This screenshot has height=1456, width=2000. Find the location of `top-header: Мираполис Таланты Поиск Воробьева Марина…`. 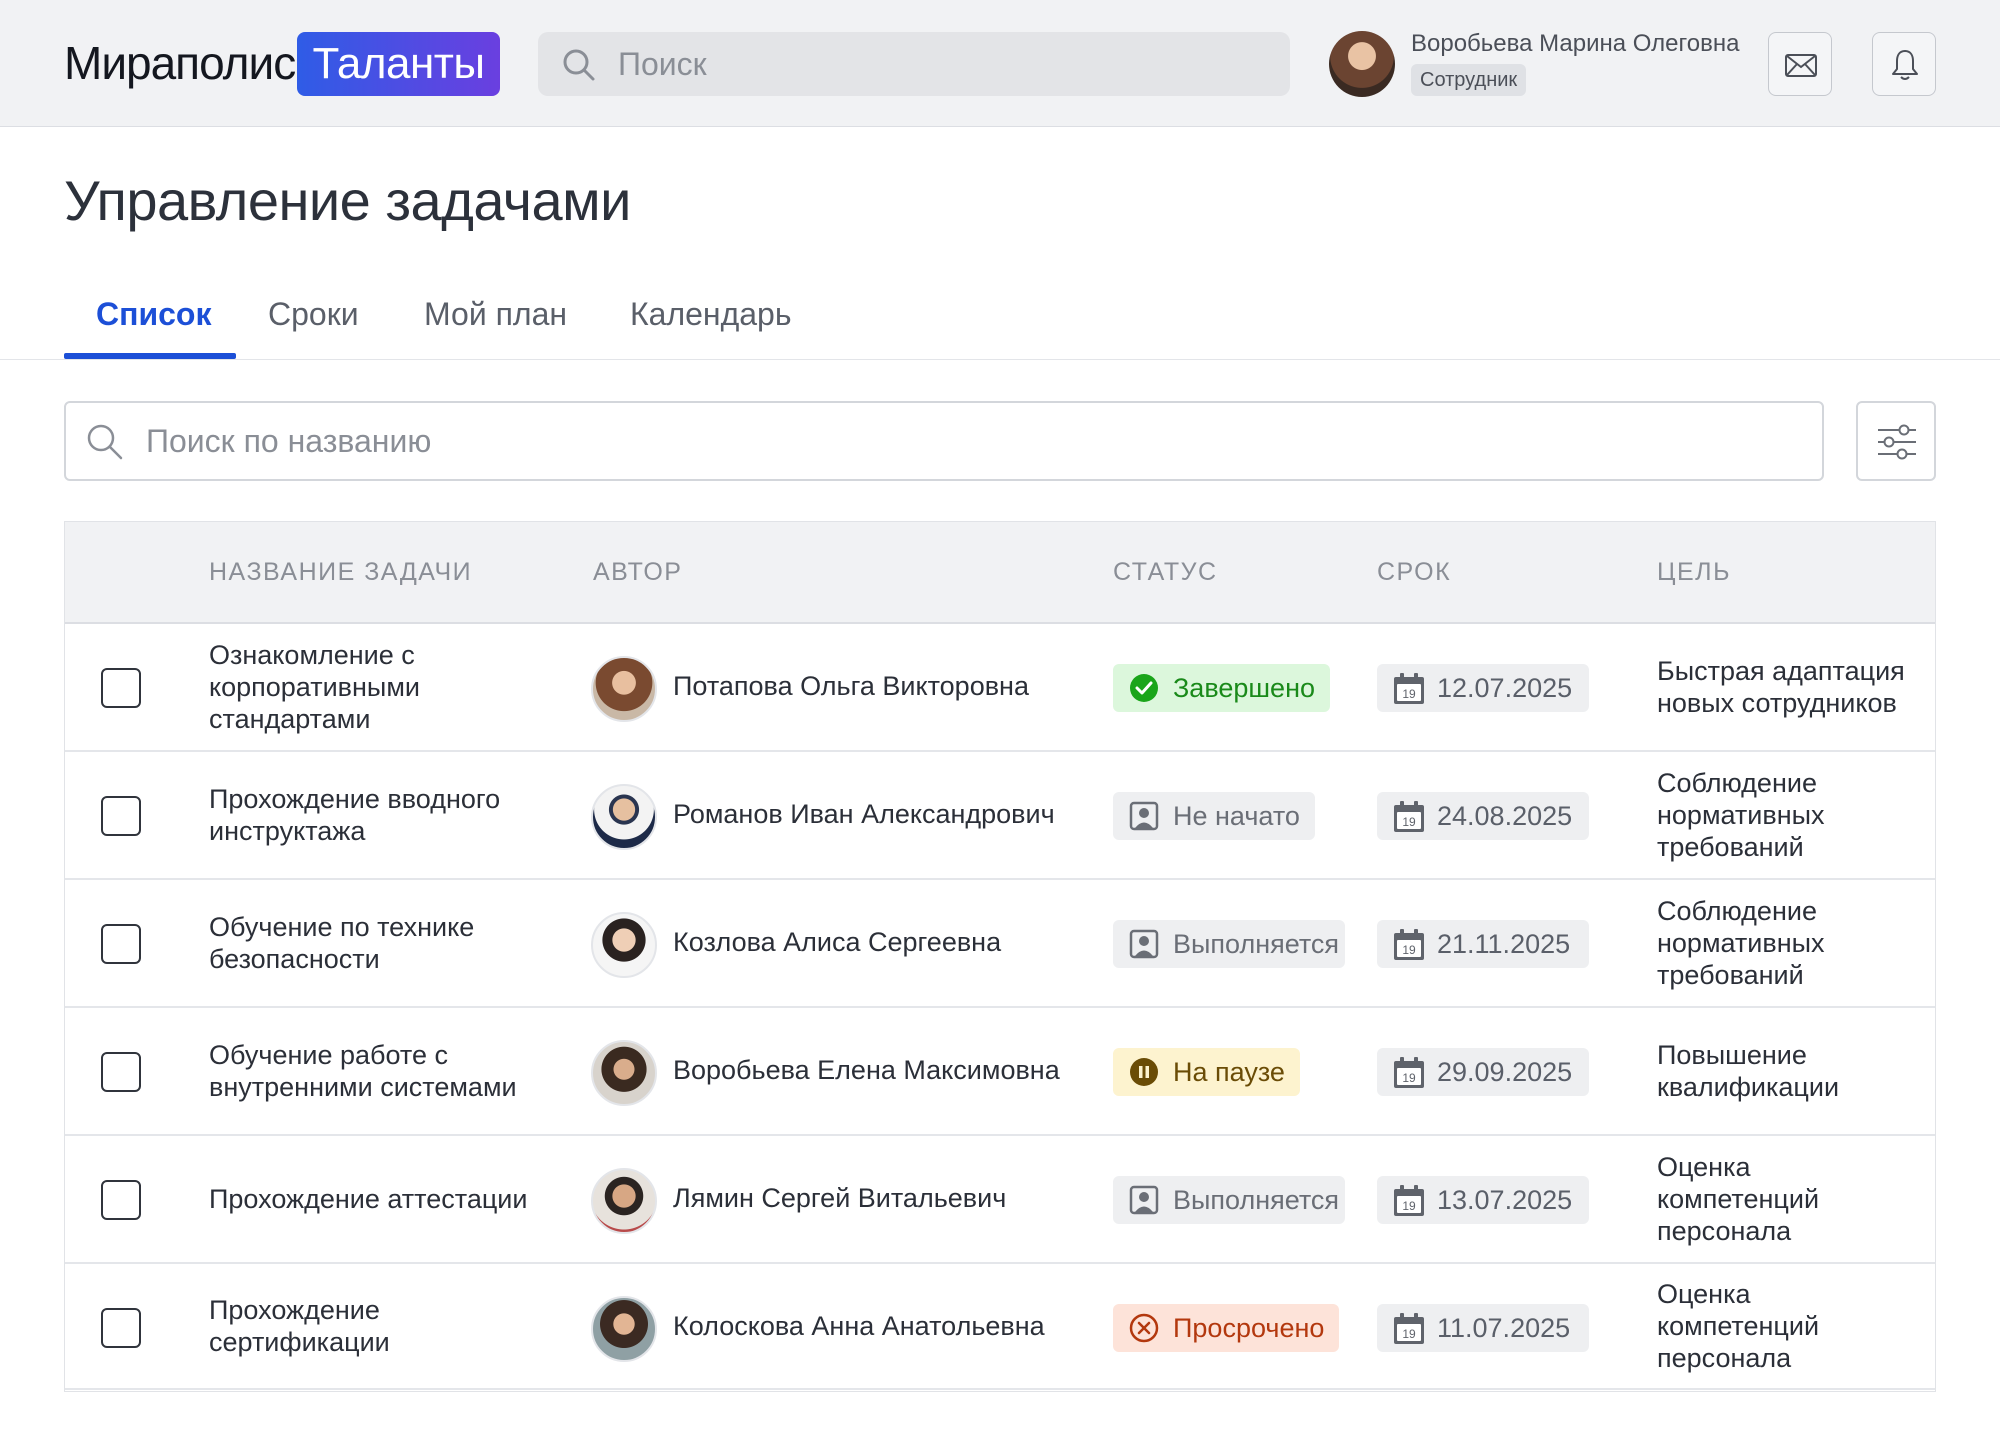

top-header: Мираполис Таланты Поиск Воробьева Марина… is located at coordinates (1000, 63).